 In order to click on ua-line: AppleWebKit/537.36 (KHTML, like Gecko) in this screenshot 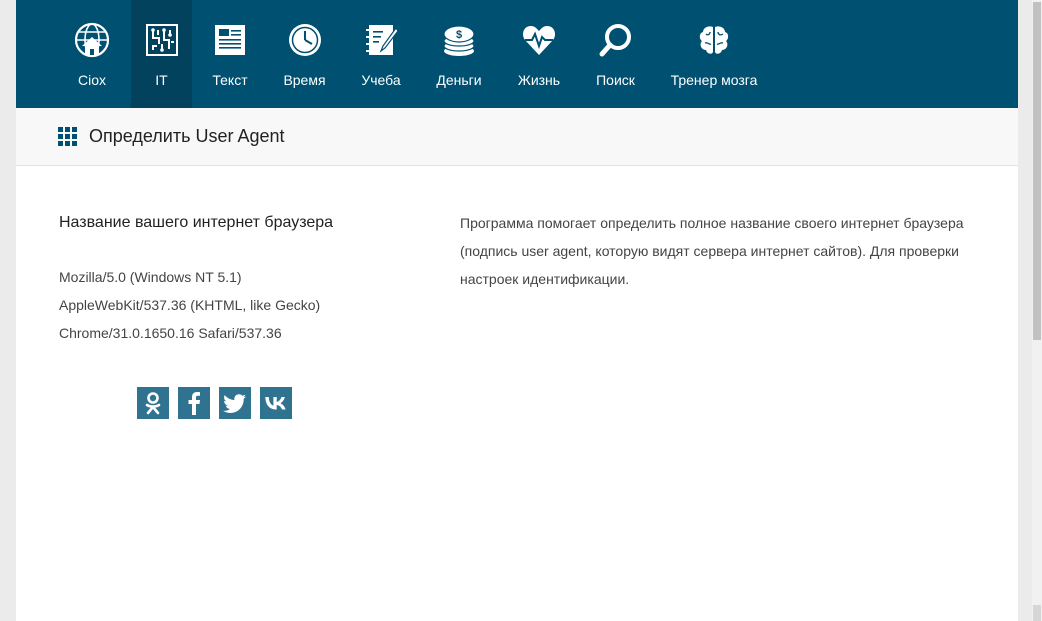, I will do `click(190, 305)`.